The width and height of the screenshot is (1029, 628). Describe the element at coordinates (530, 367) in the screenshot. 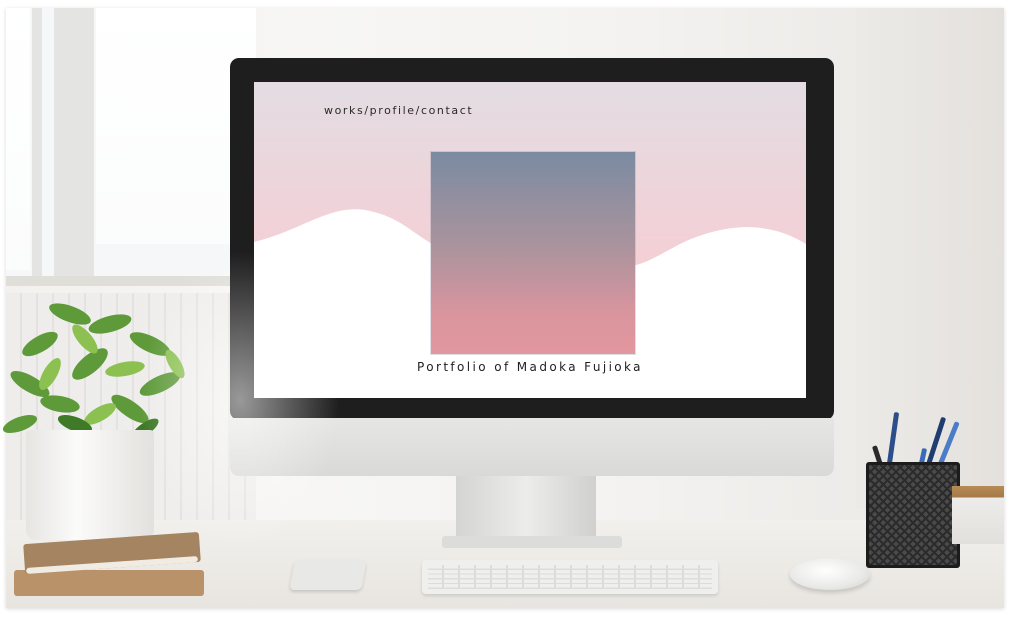

I see `portfolio-caption: Portfolio of Madoka Fujioka` at that location.